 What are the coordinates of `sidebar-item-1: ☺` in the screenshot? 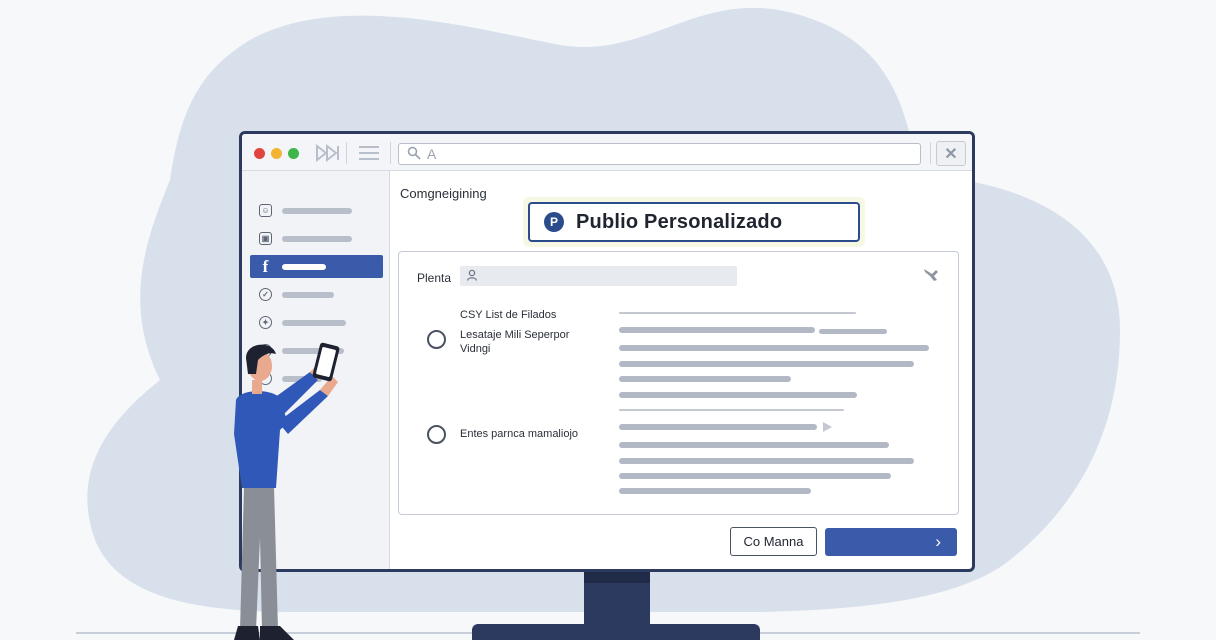 It's located at (316, 210).